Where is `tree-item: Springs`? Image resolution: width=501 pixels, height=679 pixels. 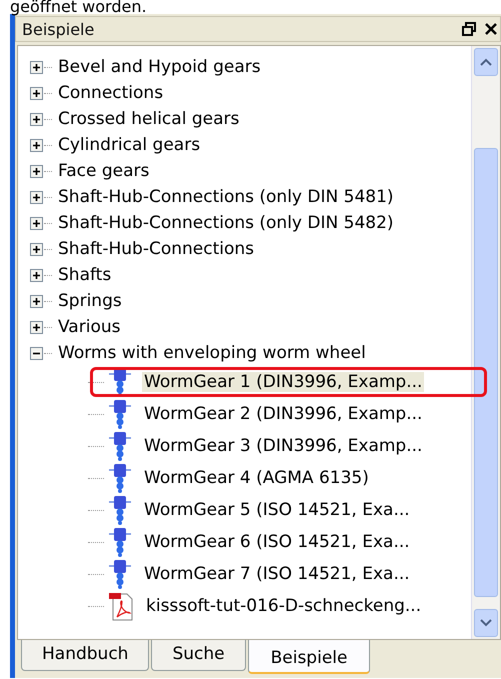 tree-item: Springs is located at coordinates (90, 301).